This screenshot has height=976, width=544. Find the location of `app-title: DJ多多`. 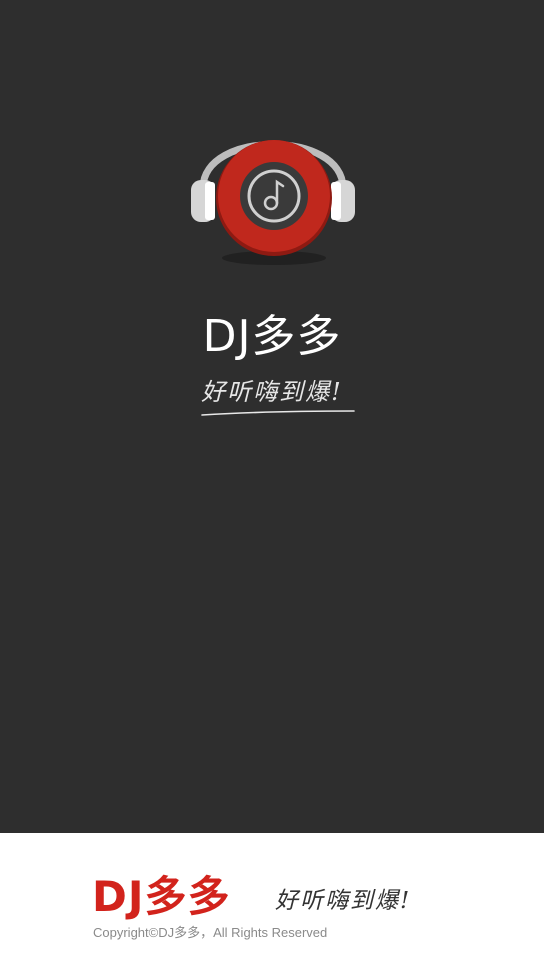

app-title: DJ多多 is located at coordinates (272, 336).